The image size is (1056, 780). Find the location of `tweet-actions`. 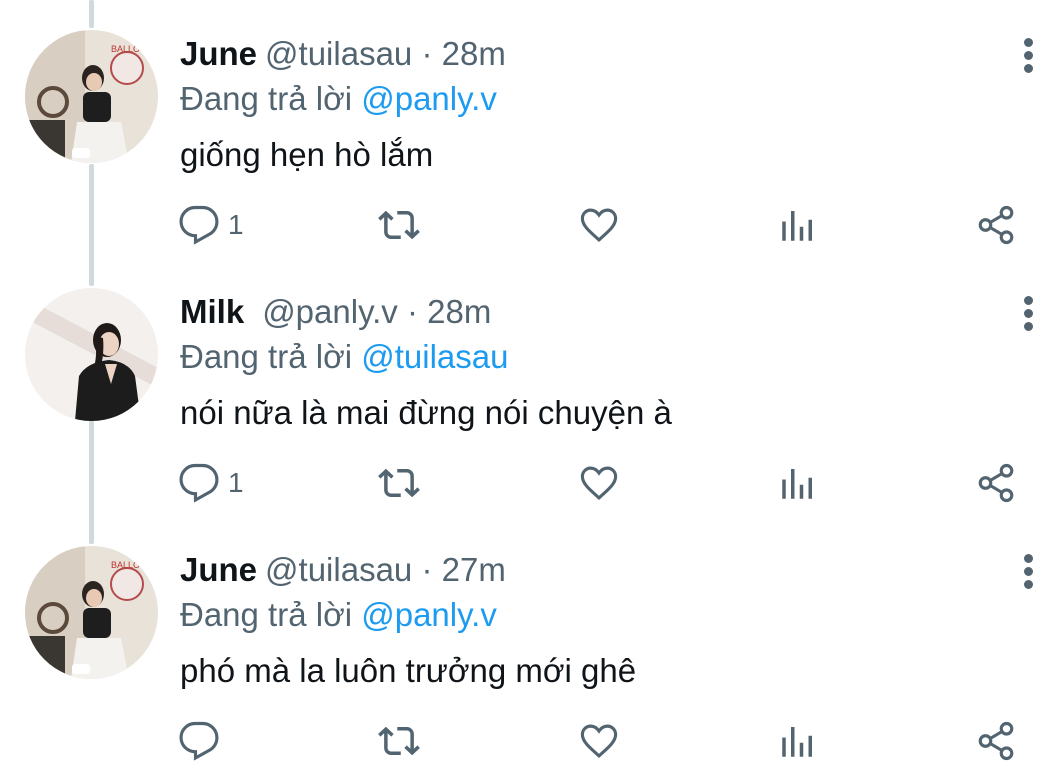

tweet-actions is located at coordinates (528, 741).